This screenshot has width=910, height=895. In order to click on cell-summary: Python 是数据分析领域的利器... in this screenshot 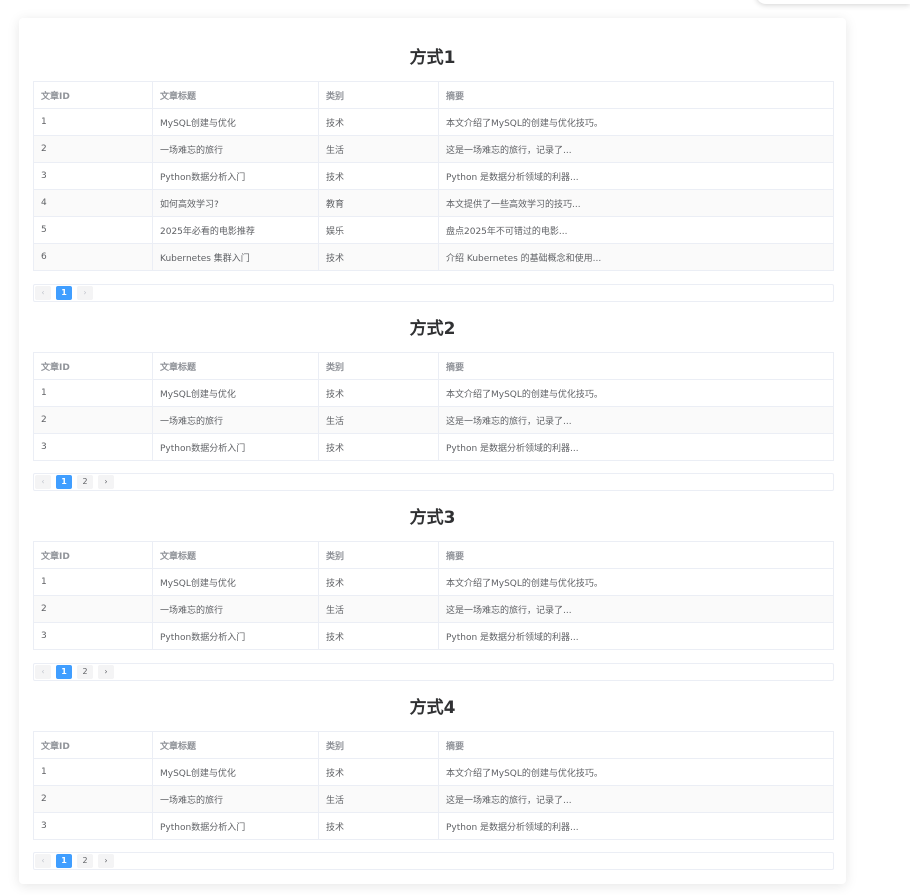, I will do `click(636, 447)`.